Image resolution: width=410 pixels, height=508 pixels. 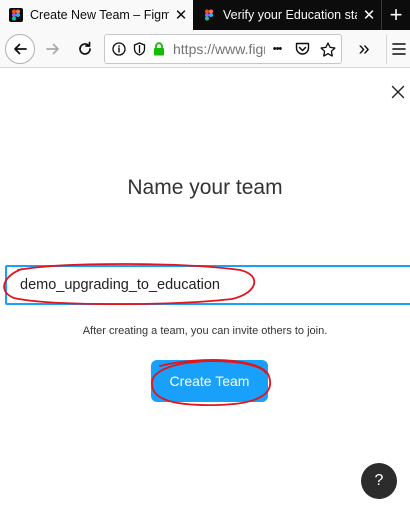 I want to click on team-name-input, so click(x=207, y=285).